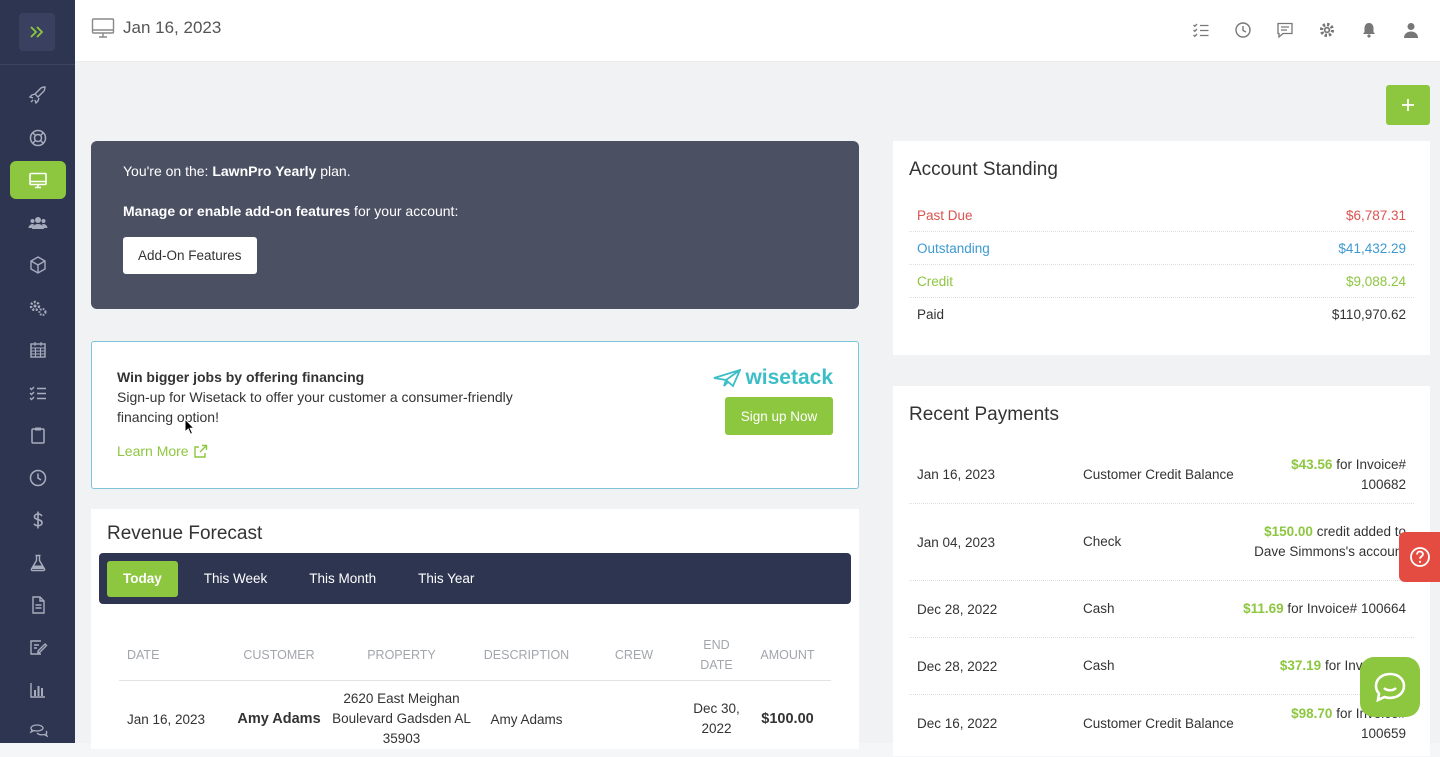 The height and width of the screenshot is (757, 1440). What do you see at coordinates (174, 655) in the screenshot?
I see `column-header: DATE` at bounding box center [174, 655].